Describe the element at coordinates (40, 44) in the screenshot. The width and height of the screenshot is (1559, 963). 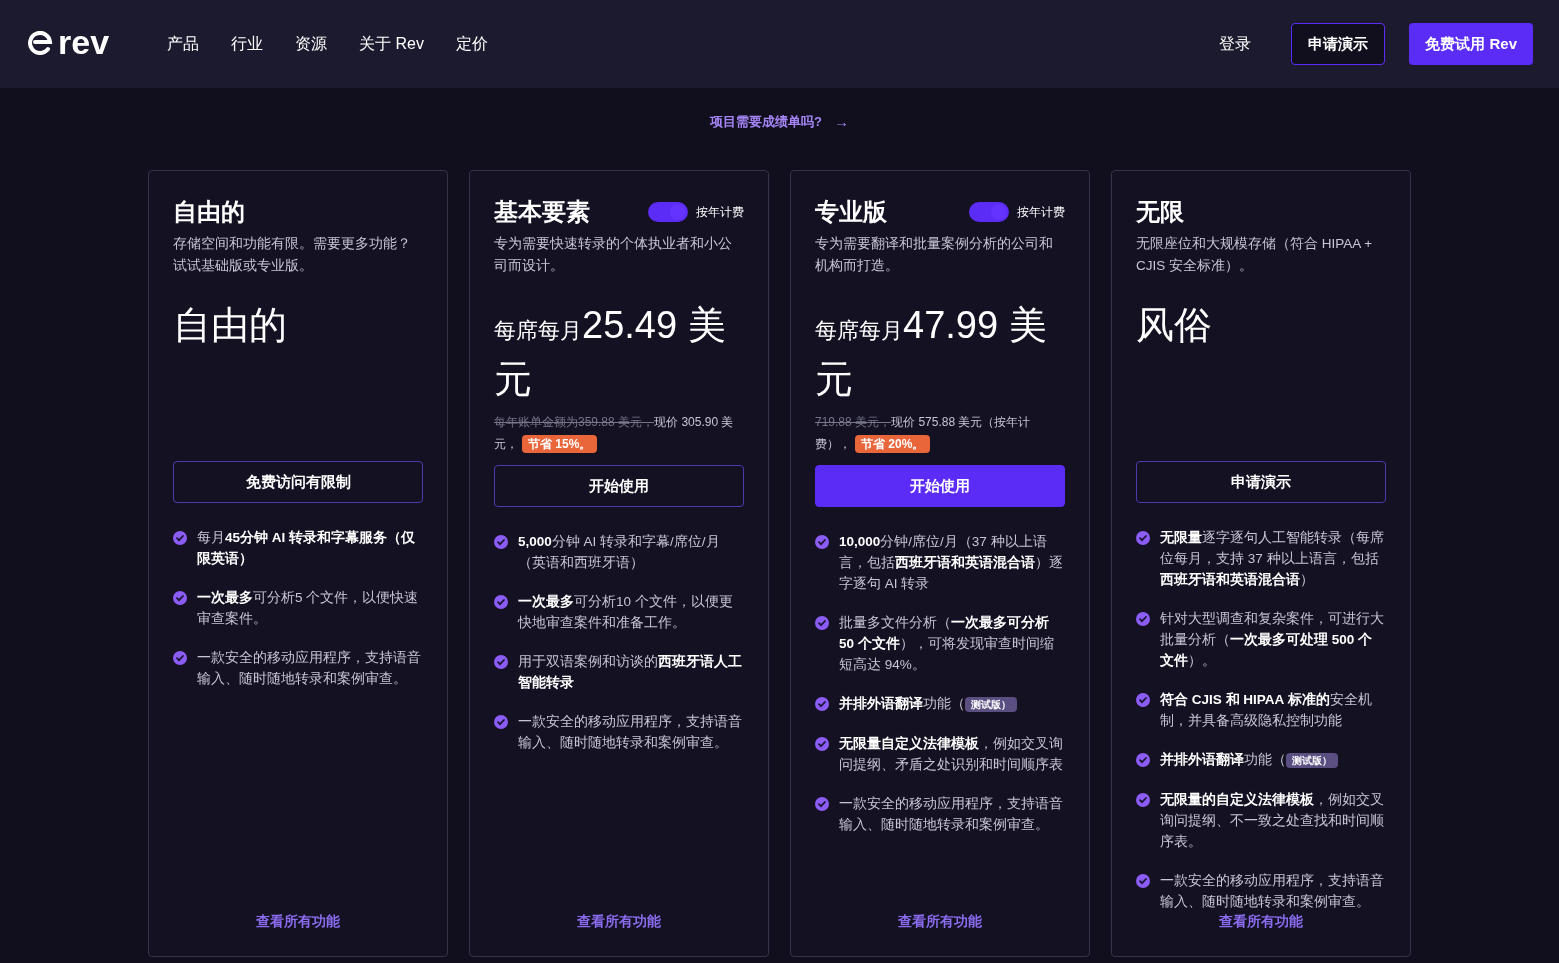
I see `logo-icon` at that location.